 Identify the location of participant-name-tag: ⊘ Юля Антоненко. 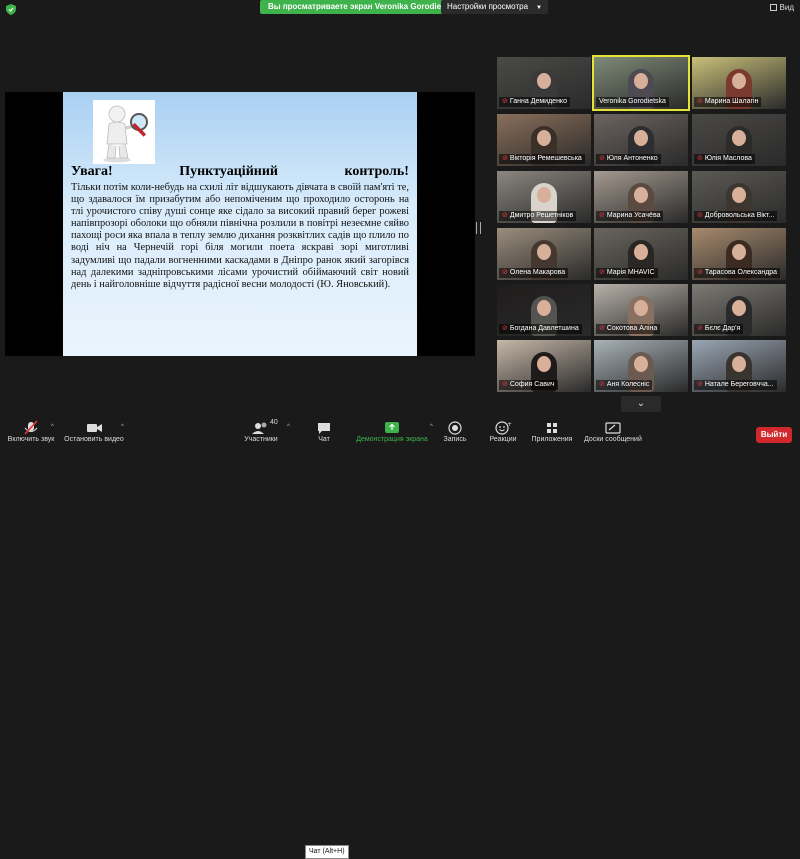
(628, 159).